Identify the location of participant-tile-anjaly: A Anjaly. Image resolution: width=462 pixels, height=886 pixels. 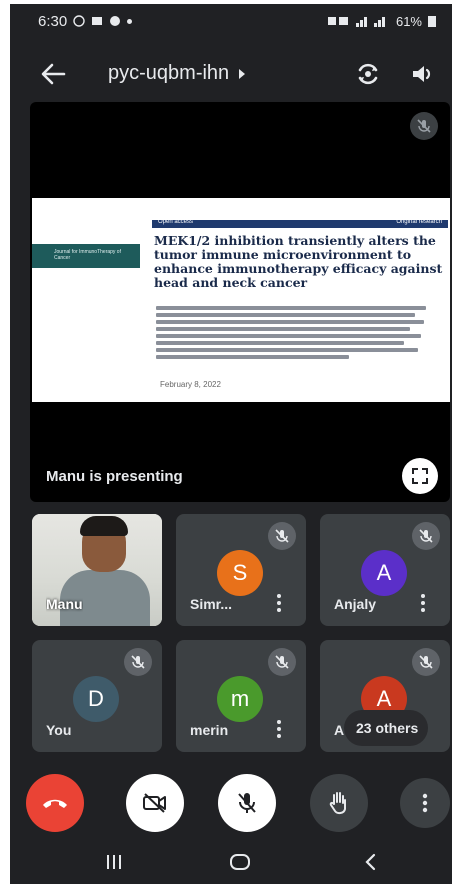
(385, 570).